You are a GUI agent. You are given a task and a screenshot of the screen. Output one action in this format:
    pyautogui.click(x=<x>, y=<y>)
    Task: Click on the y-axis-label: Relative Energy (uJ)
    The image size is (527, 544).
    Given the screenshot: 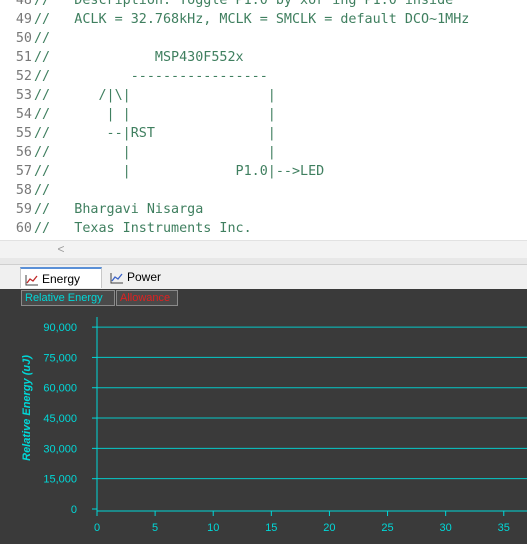 What is the action you would take?
    pyautogui.click(x=27, y=408)
    